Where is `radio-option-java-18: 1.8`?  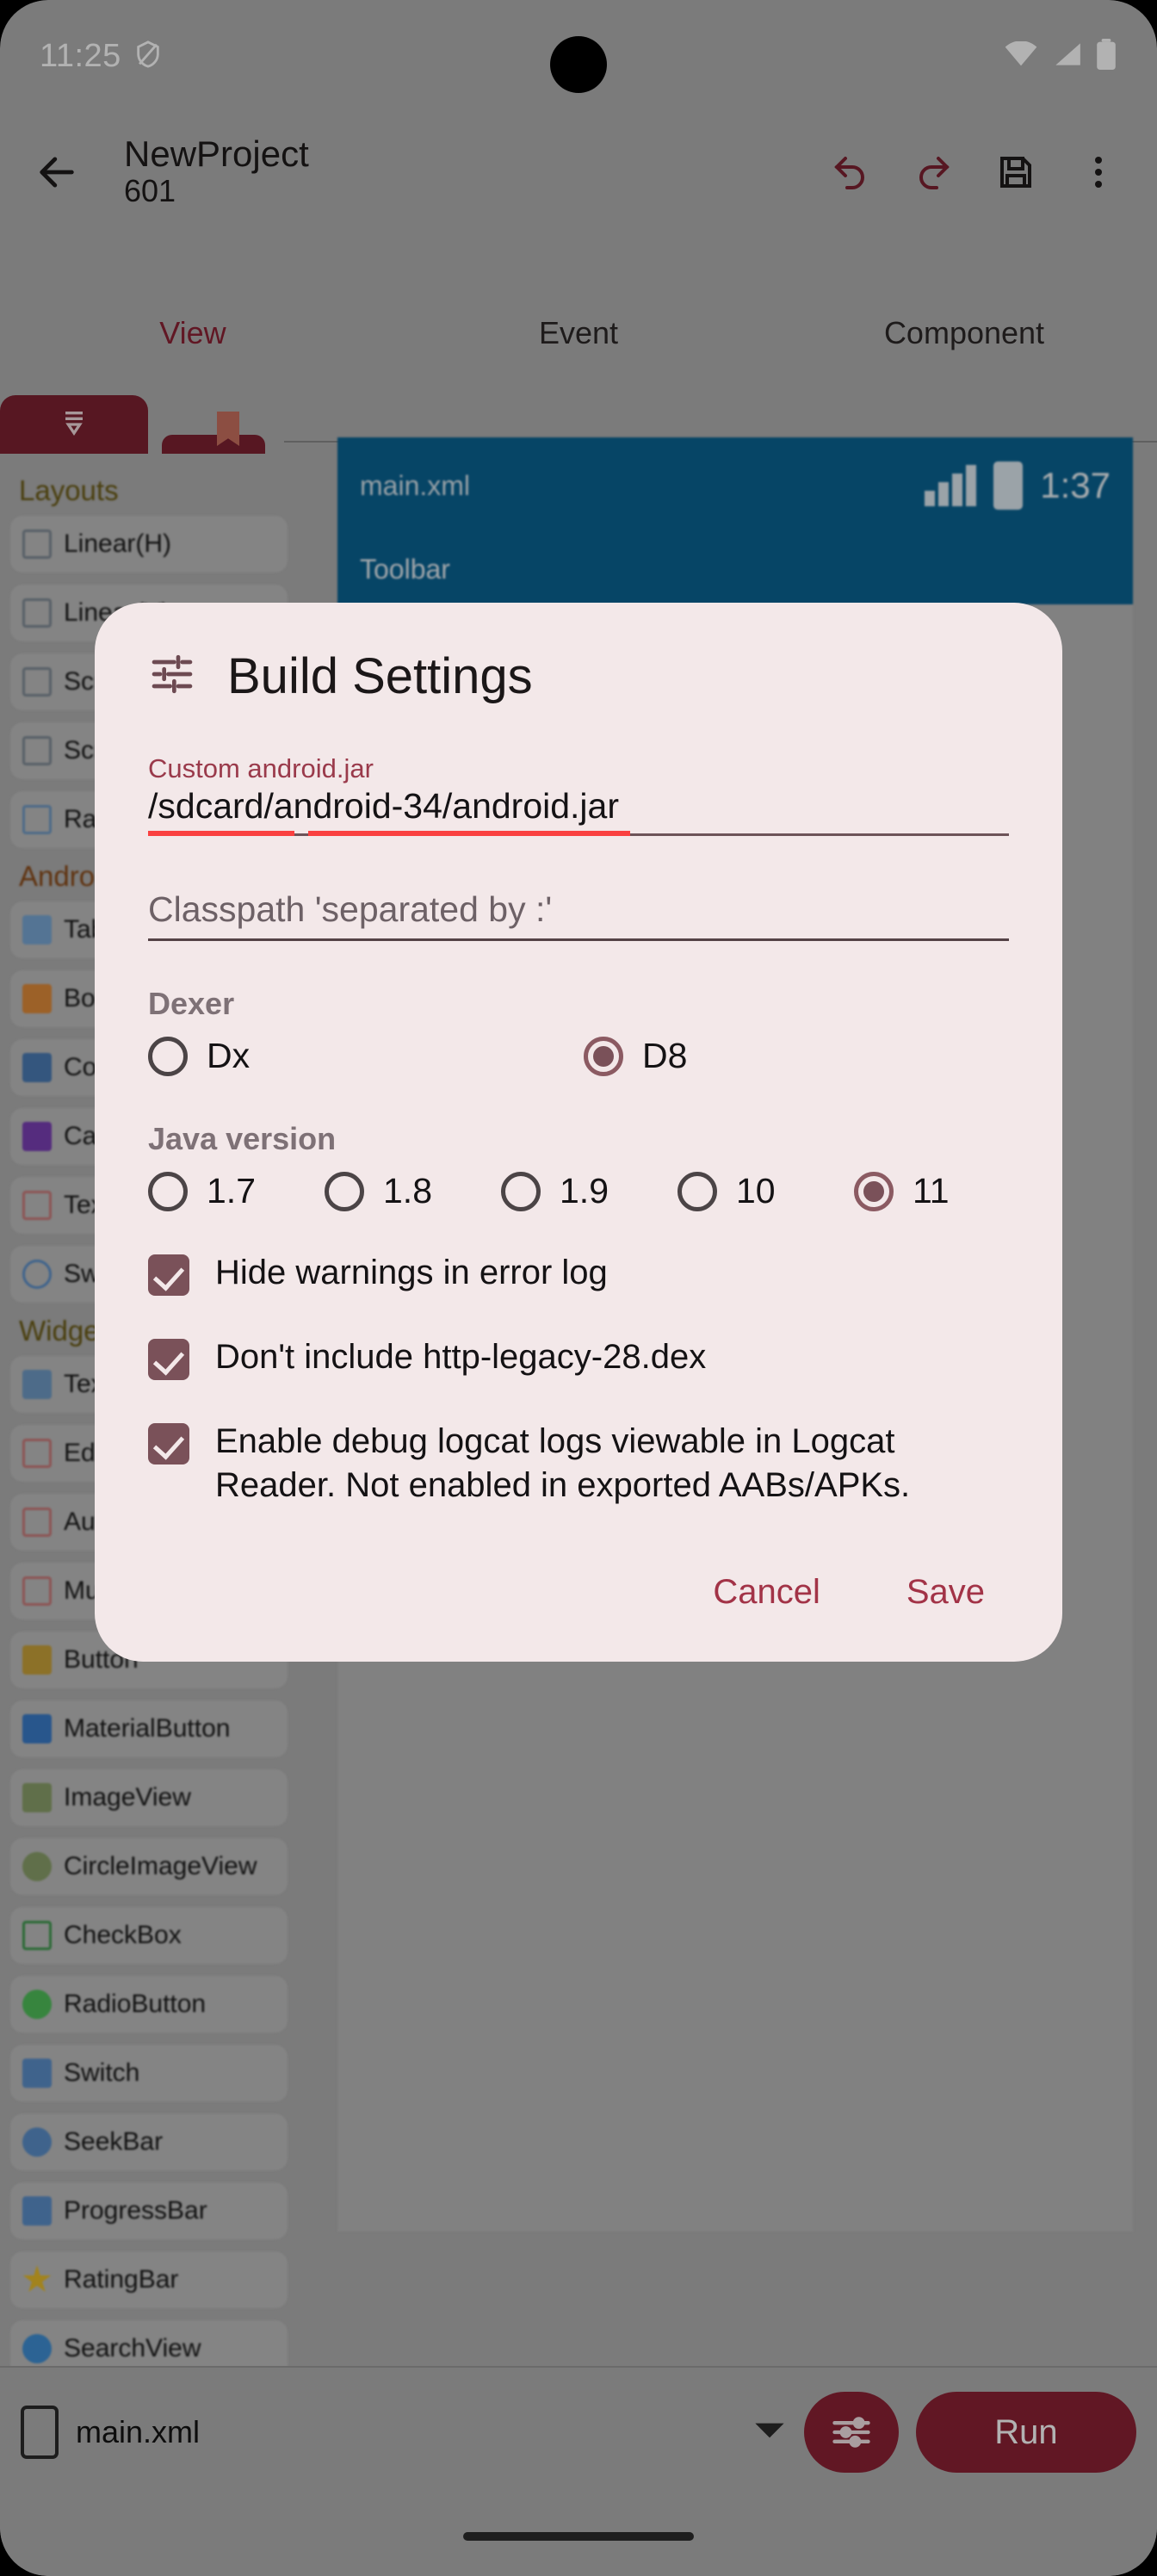 radio-option-java-18: 1.8 is located at coordinates (413, 1191).